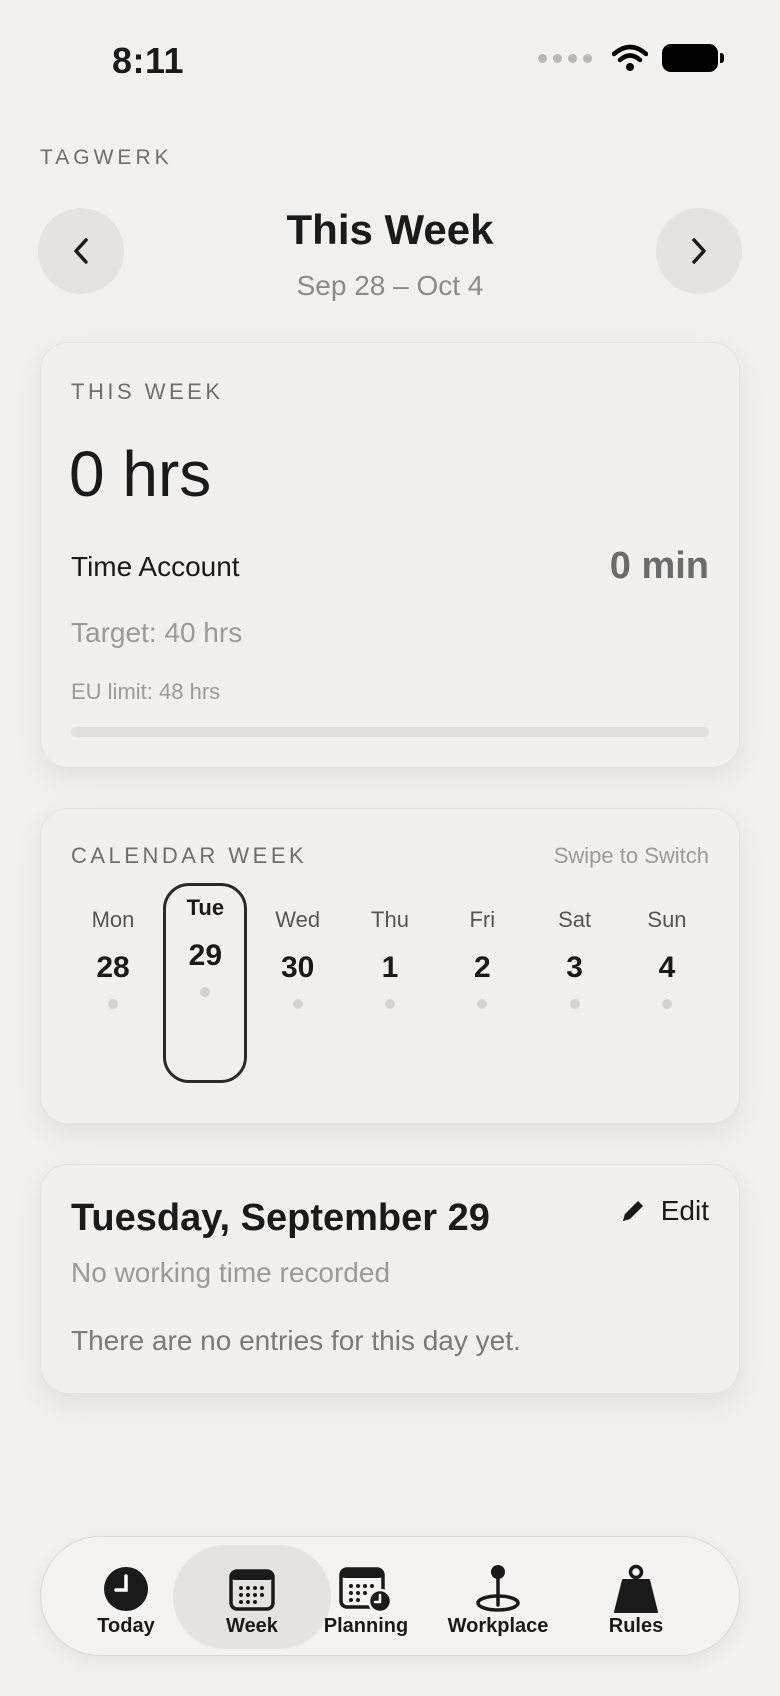 Image resolution: width=780 pixels, height=1696 pixels. I want to click on time-account-label: Time Account, so click(155, 566).